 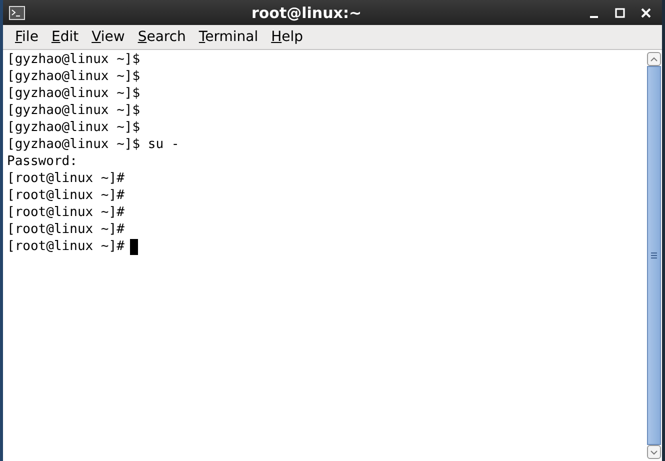 I want to click on maximize-icon, so click(x=620, y=12).